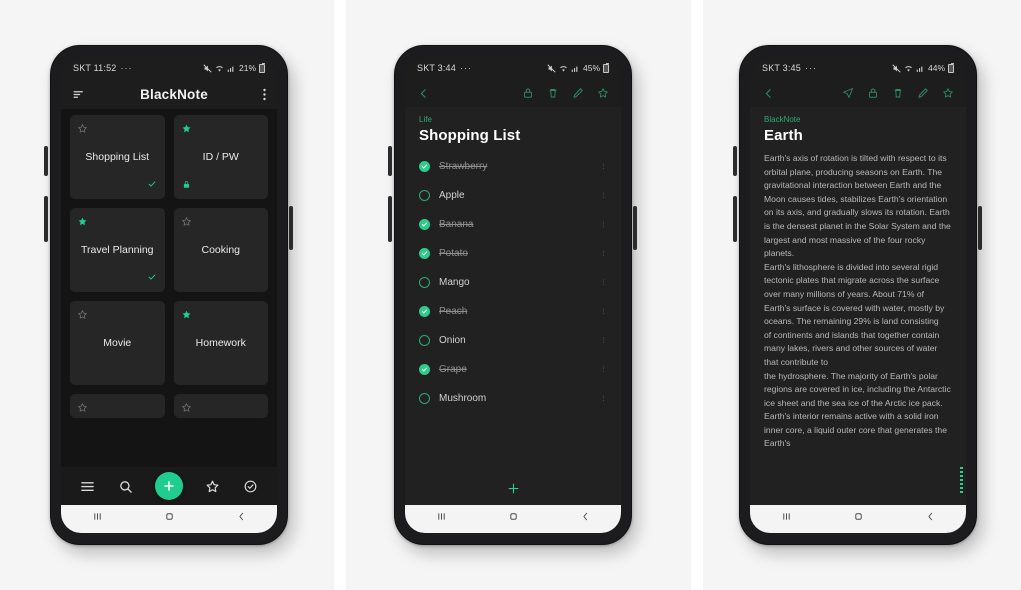 The image size is (1021, 590). What do you see at coordinates (513, 224) in the screenshot?
I see `checklist-item: Banana ⋮` at bounding box center [513, 224].